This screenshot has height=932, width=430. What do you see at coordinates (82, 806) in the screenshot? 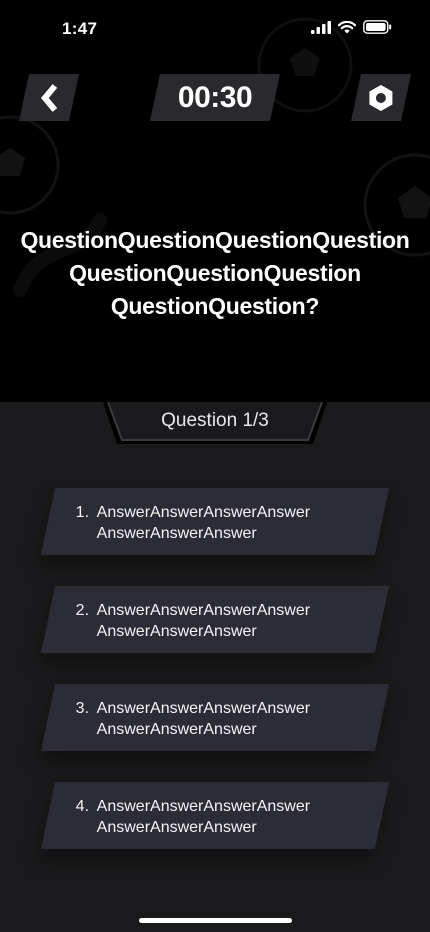
I see `answer-number: 4.` at bounding box center [82, 806].